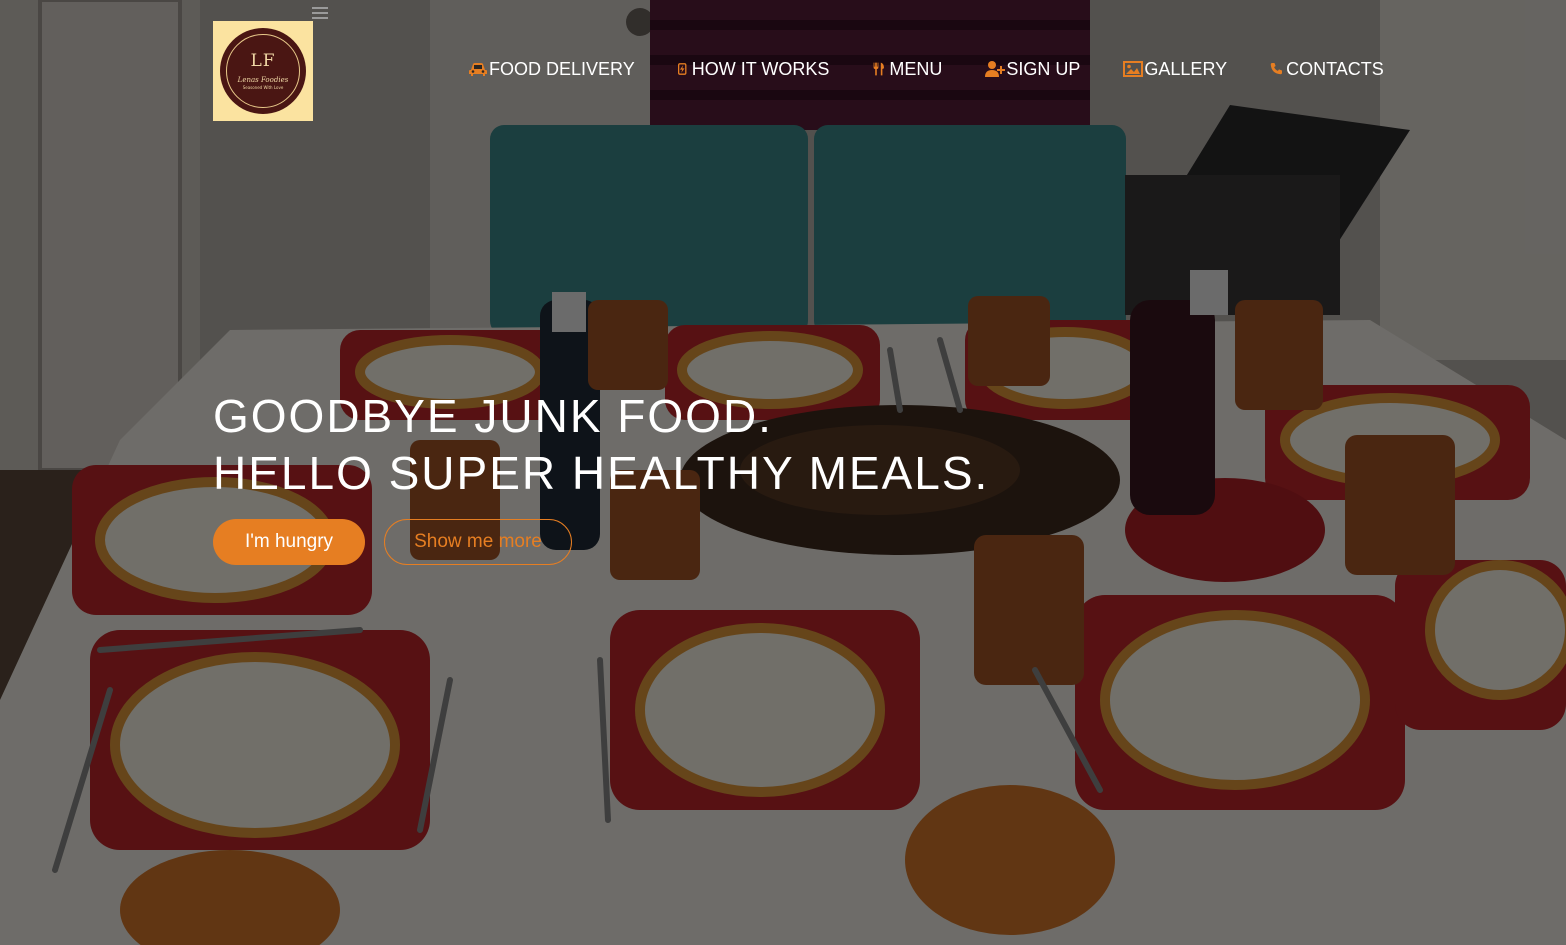 The image size is (1566, 945). I want to click on phone-icon, so click(1276, 69).